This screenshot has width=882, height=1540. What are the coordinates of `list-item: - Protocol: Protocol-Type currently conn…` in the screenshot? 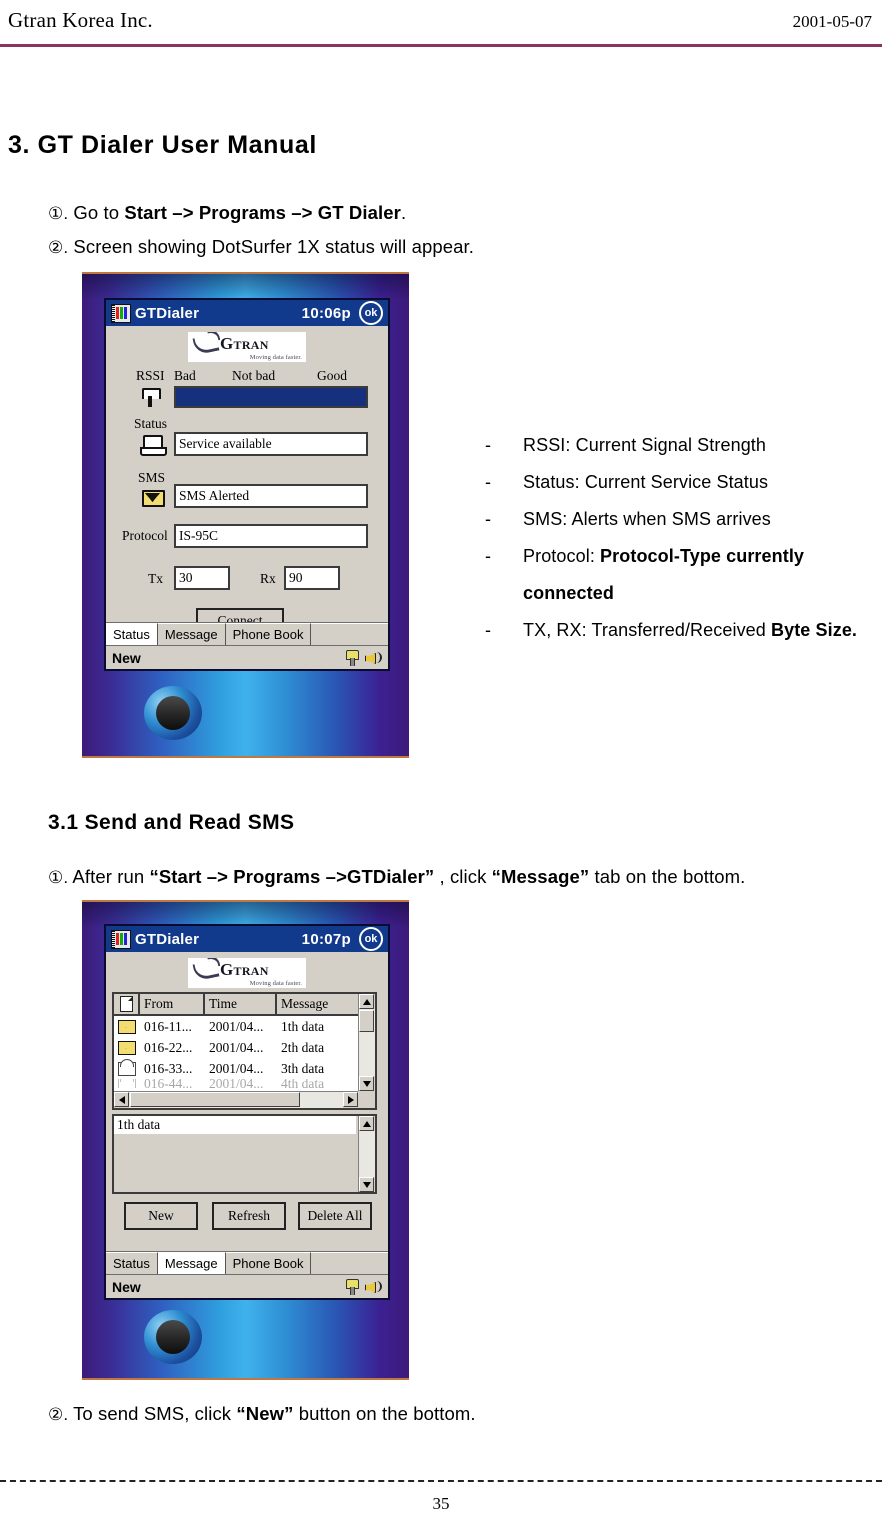 It's located at (683, 575).